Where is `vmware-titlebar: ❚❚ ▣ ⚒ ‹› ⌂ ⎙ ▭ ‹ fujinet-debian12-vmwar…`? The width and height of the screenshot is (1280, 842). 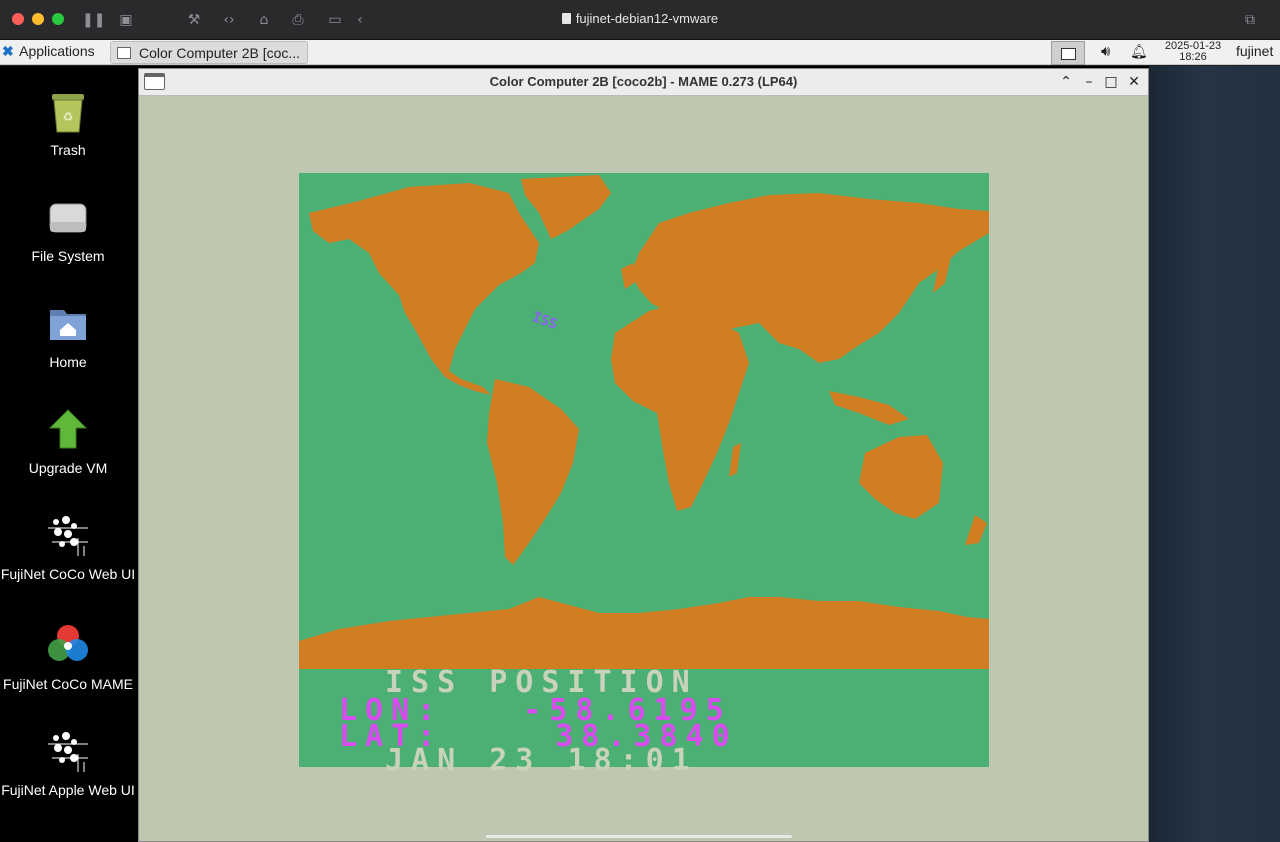
vmware-titlebar: ❚❚ ▣ ⚒ ‹› ⌂ ⎙ ▭ ‹ fujinet-debian12-vmwar… is located at coordinates (640, 20).